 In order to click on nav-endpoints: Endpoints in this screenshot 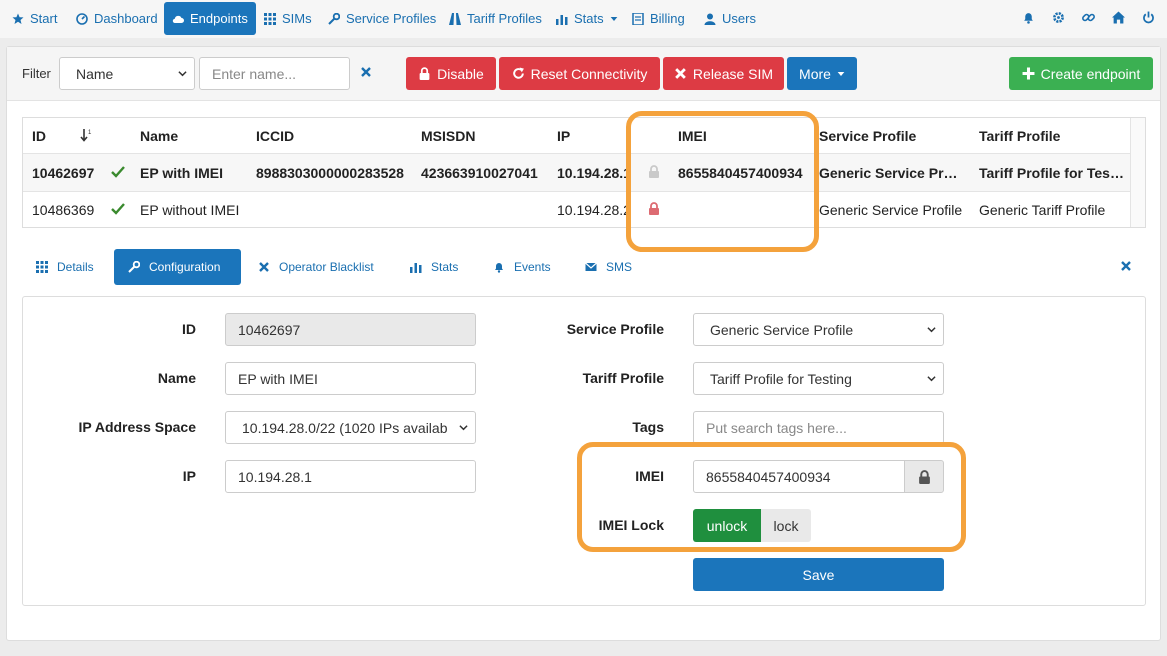, I will do `click(210, 18)`.